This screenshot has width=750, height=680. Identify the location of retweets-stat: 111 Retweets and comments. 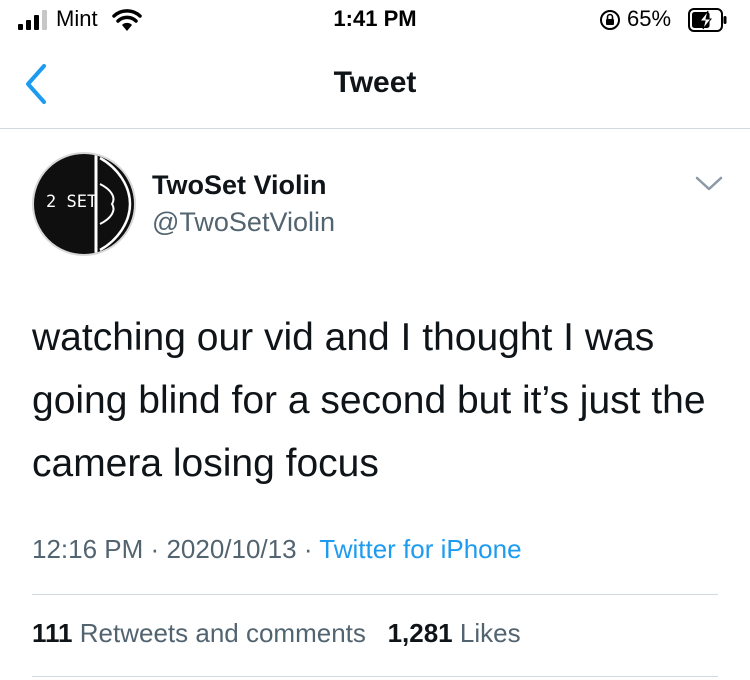
(199, 633).